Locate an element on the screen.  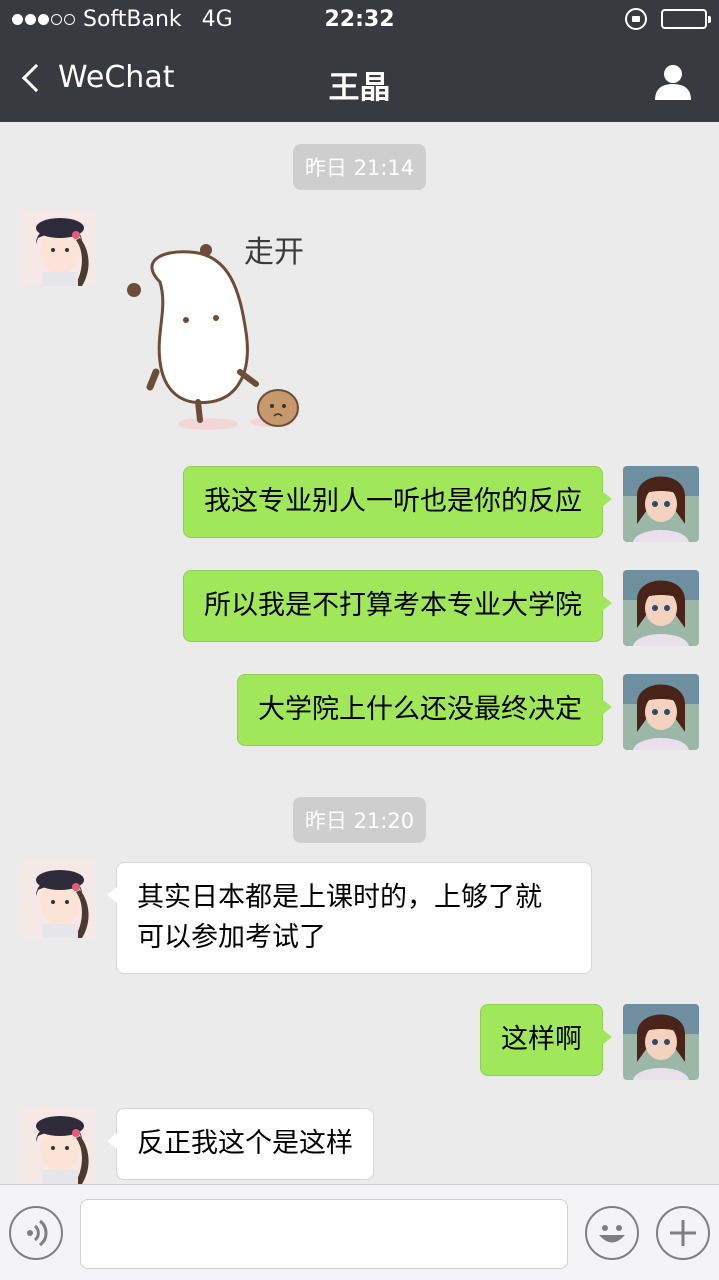
sticker-text: 走开 is located at coordinates (274, 252).